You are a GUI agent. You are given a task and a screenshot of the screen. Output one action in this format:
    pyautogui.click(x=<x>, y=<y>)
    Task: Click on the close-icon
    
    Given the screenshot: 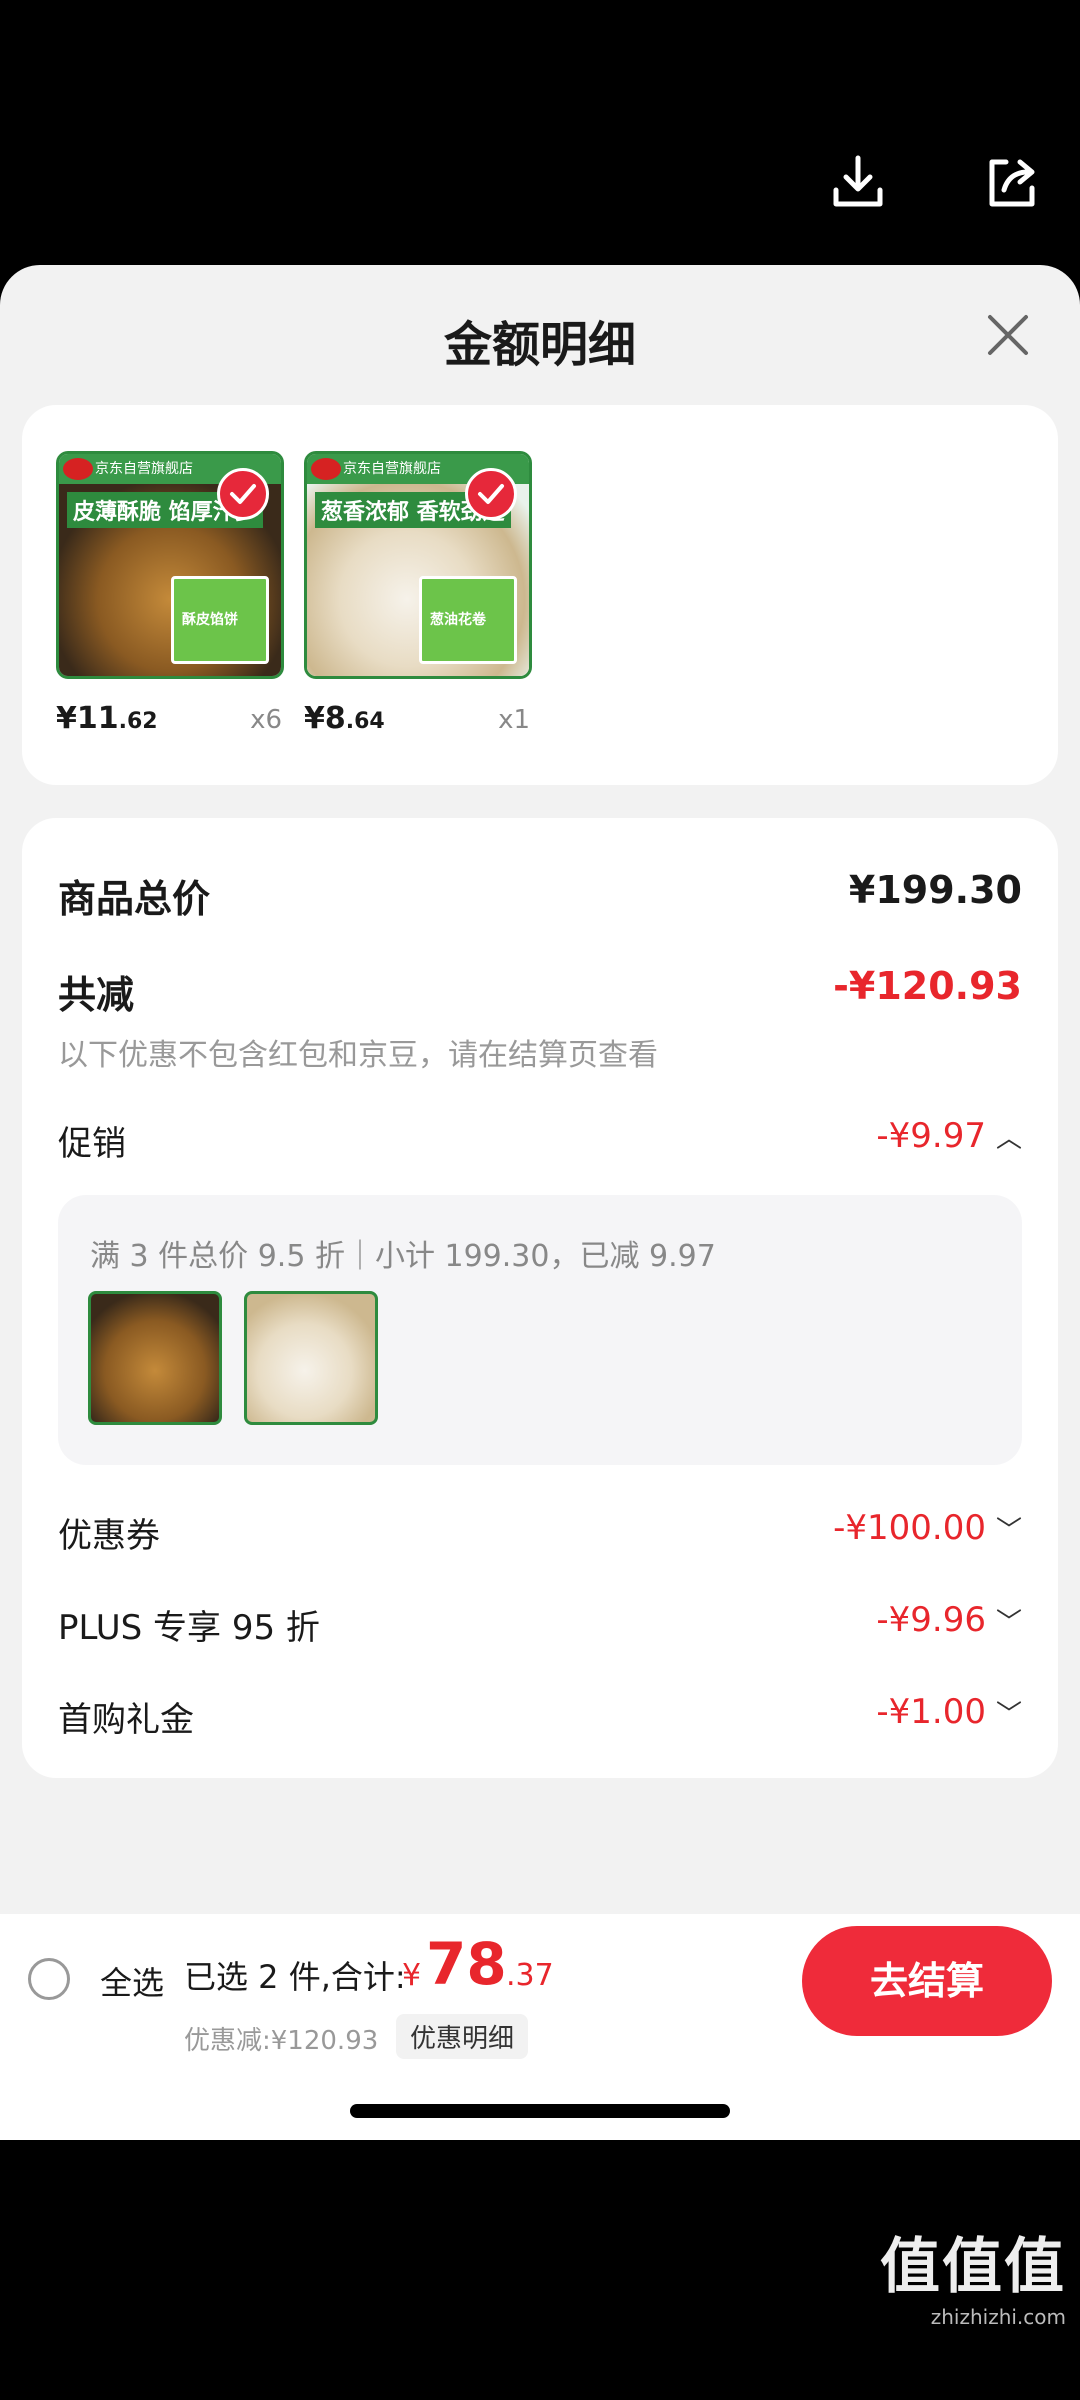 What is the action you would take?
    pyautogui.click(x=1008, y=335)
    